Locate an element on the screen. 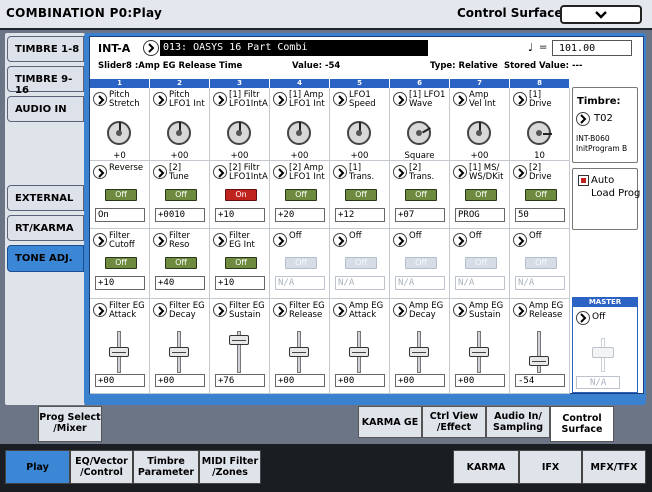  tab-timbre-parameter: Timbre Parameter is located at coordinates (166, 467).